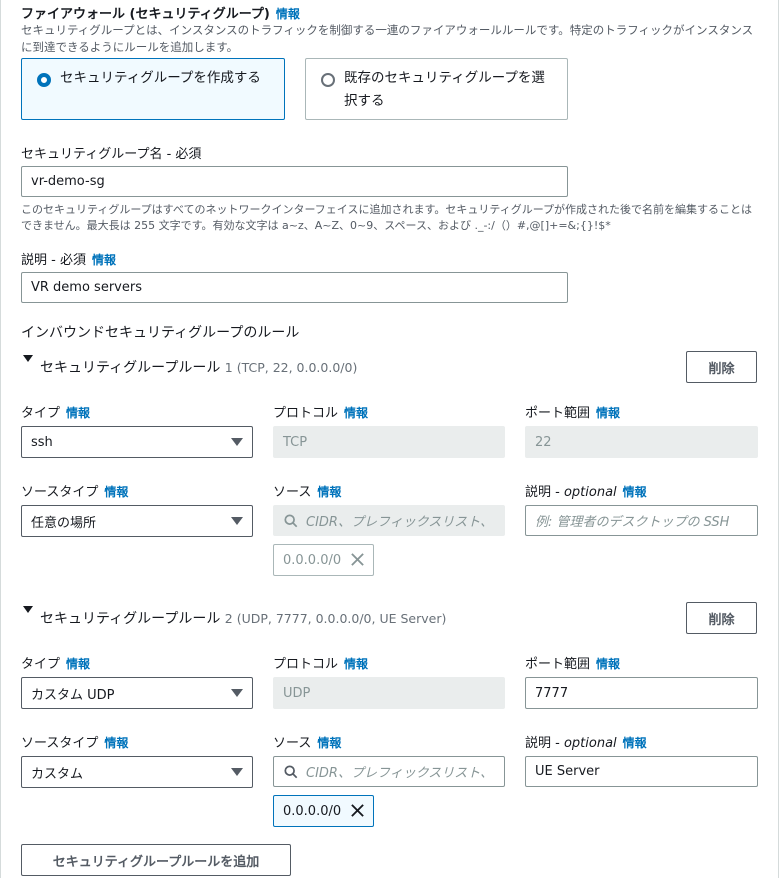 This screenshot has width=779, height=878. I want to click on rule-1-type-info-link: 情報, so click(78, 413).